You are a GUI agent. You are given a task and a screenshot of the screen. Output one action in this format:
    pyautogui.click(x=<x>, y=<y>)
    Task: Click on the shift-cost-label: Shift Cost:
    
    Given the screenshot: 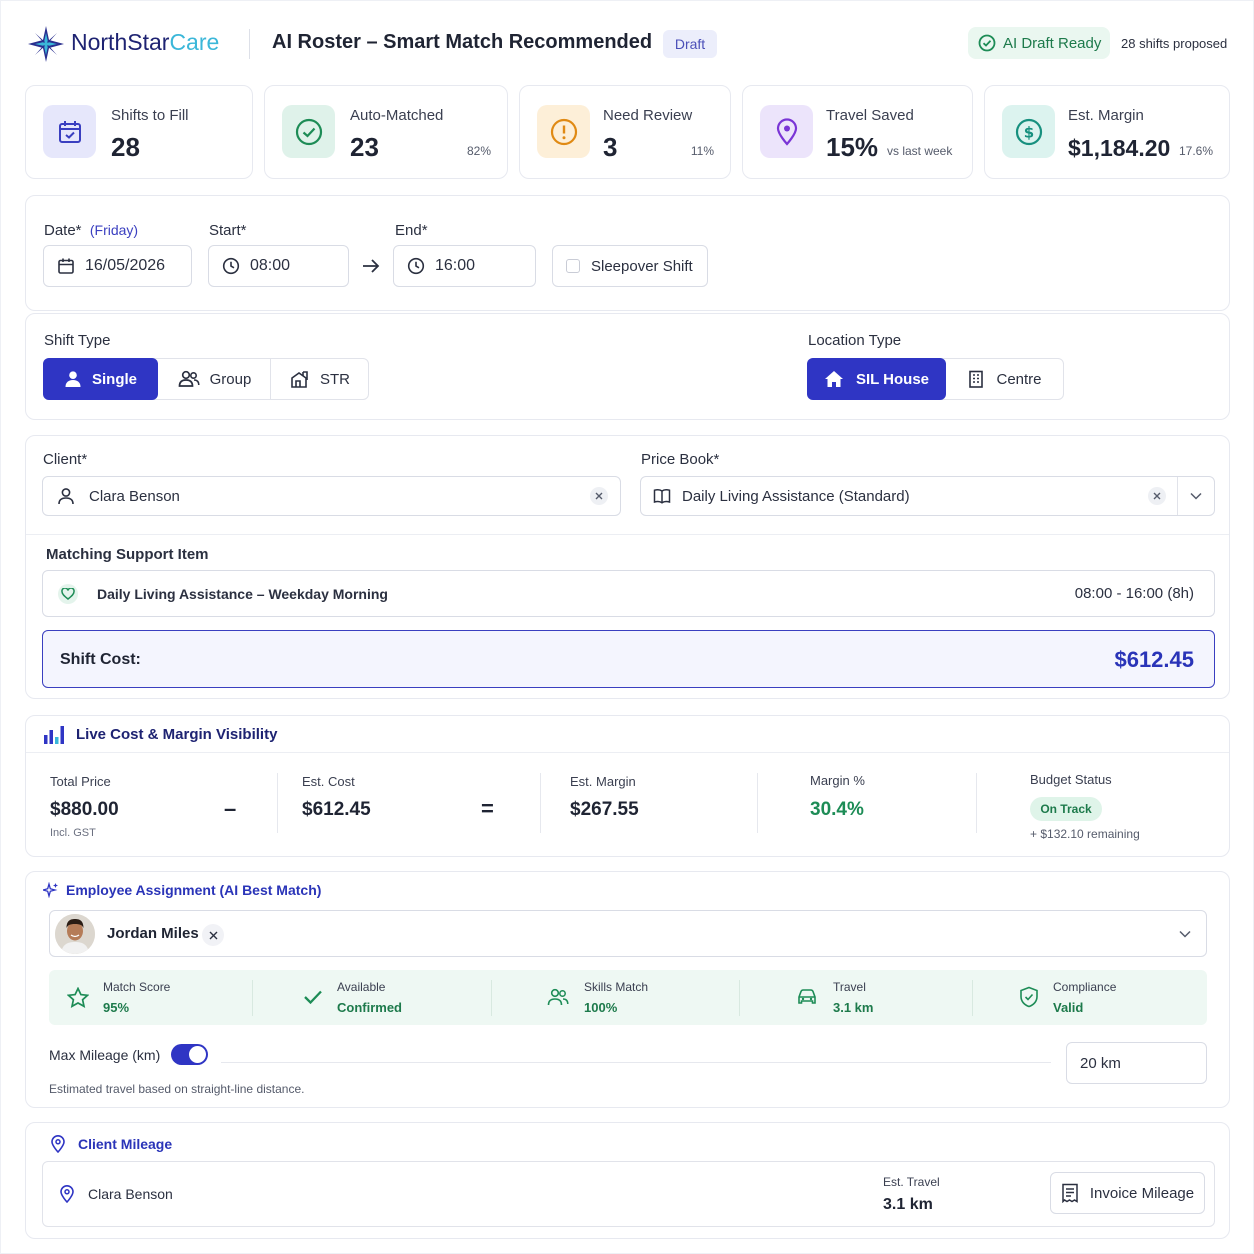 What is the action you would take?
    pyautogui.click(x=100, y=659)
    